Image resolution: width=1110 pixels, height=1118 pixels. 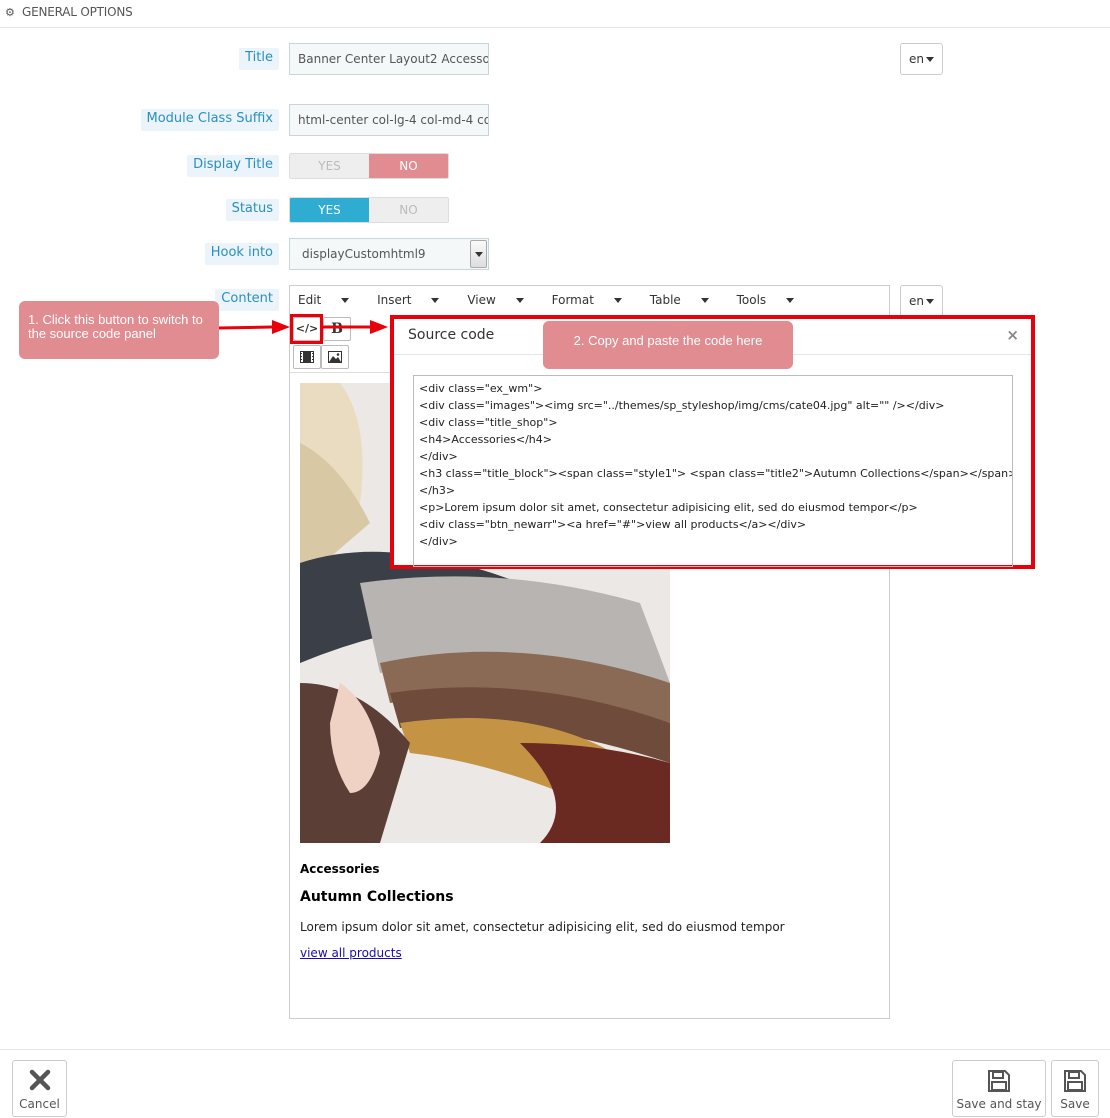 I want to click on menu-label: Edit, so click(x=310, y=300).